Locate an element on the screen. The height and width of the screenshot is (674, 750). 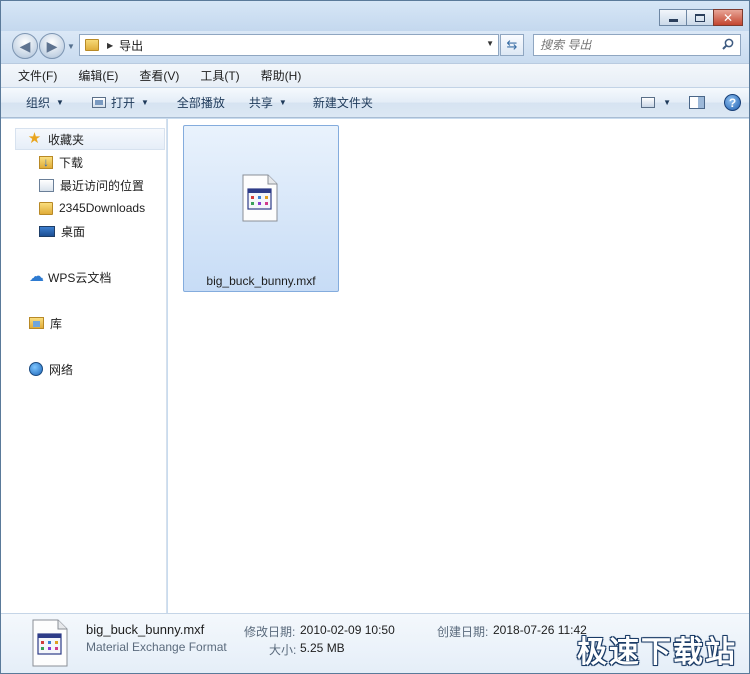
open-label: 打开 is located at coordinates (122, 103).